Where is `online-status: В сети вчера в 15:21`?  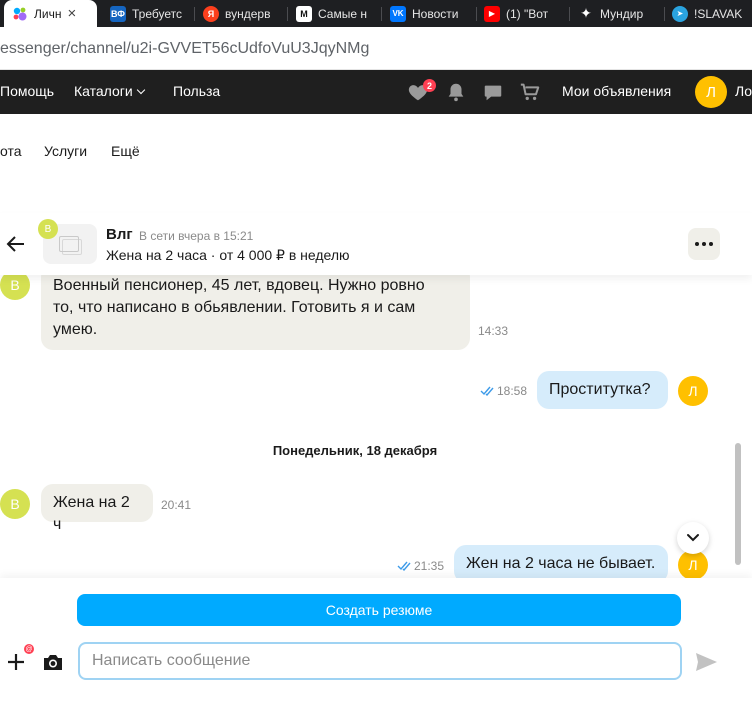 online-status: В сети вчера в 15:21 is located at coordinates (196, 236).